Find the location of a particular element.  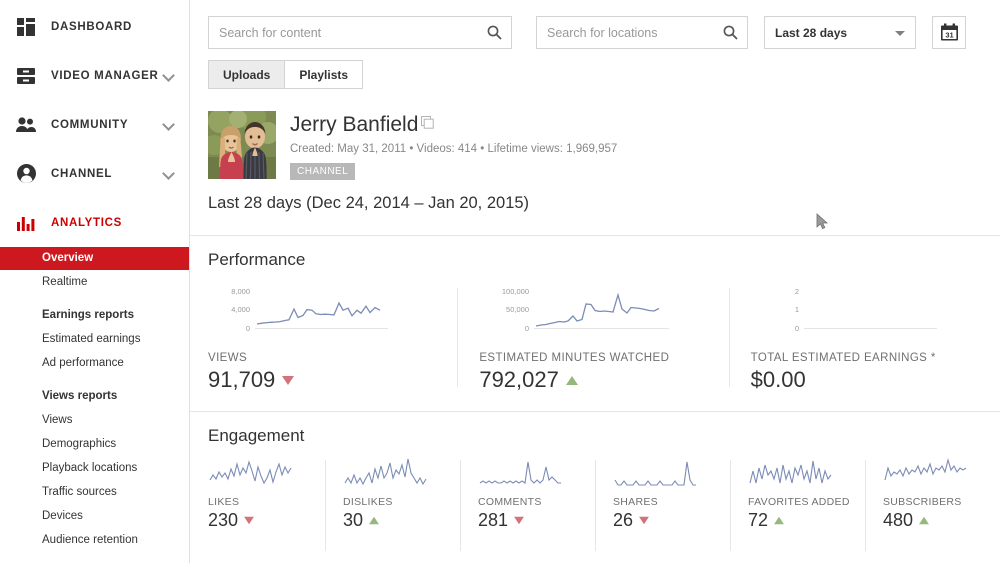

sidebar-item-playback-locations: Playback locations is located at coordinates (94, 468).